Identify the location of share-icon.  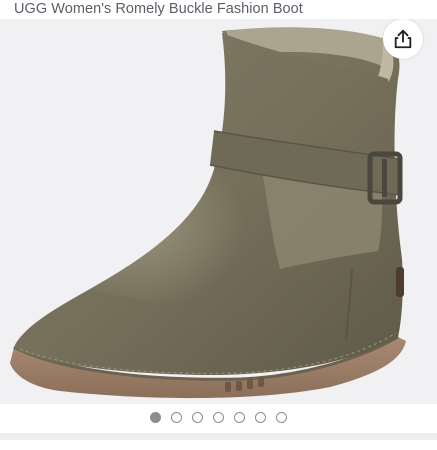
(403, 39).